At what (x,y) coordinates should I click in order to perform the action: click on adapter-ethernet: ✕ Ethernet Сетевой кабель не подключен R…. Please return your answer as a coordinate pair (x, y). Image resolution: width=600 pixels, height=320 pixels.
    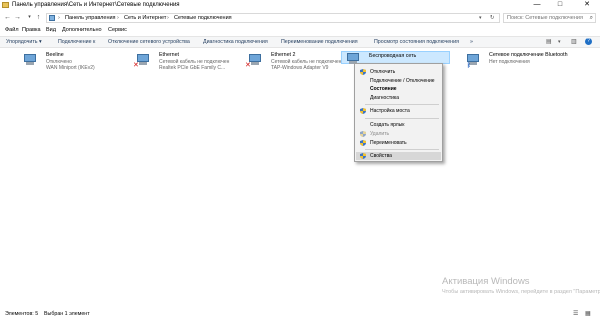
    Looking at the image, I should click on (184, 64).